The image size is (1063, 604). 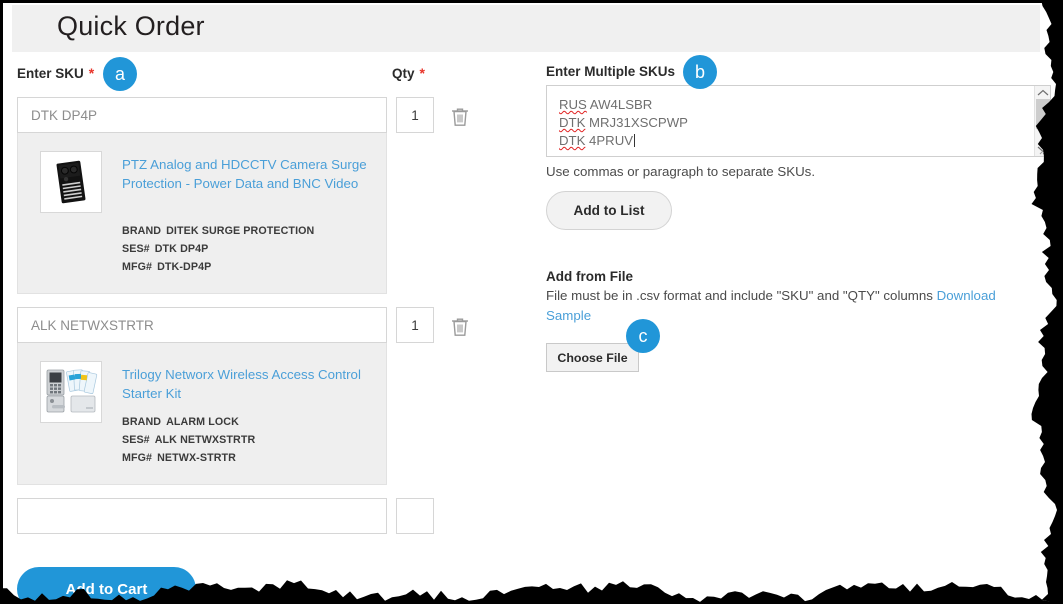 I want to click on product-ses-row-1: SES# DTK DP4P, so click(x=165, y=249).